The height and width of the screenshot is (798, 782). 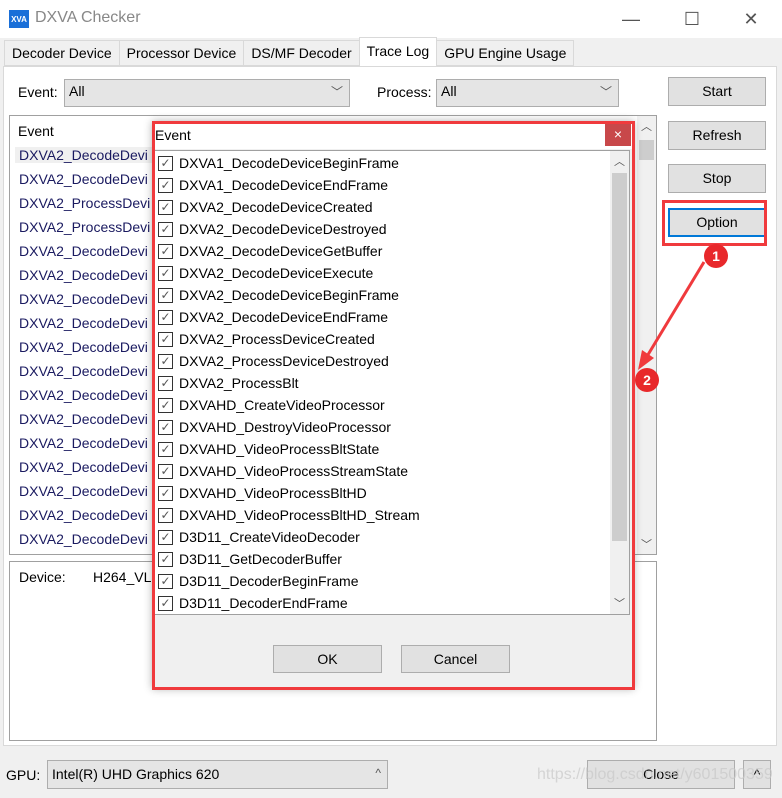 I want to click on tab-decoder-device: Decoder Device, so click(x=62, y=53).